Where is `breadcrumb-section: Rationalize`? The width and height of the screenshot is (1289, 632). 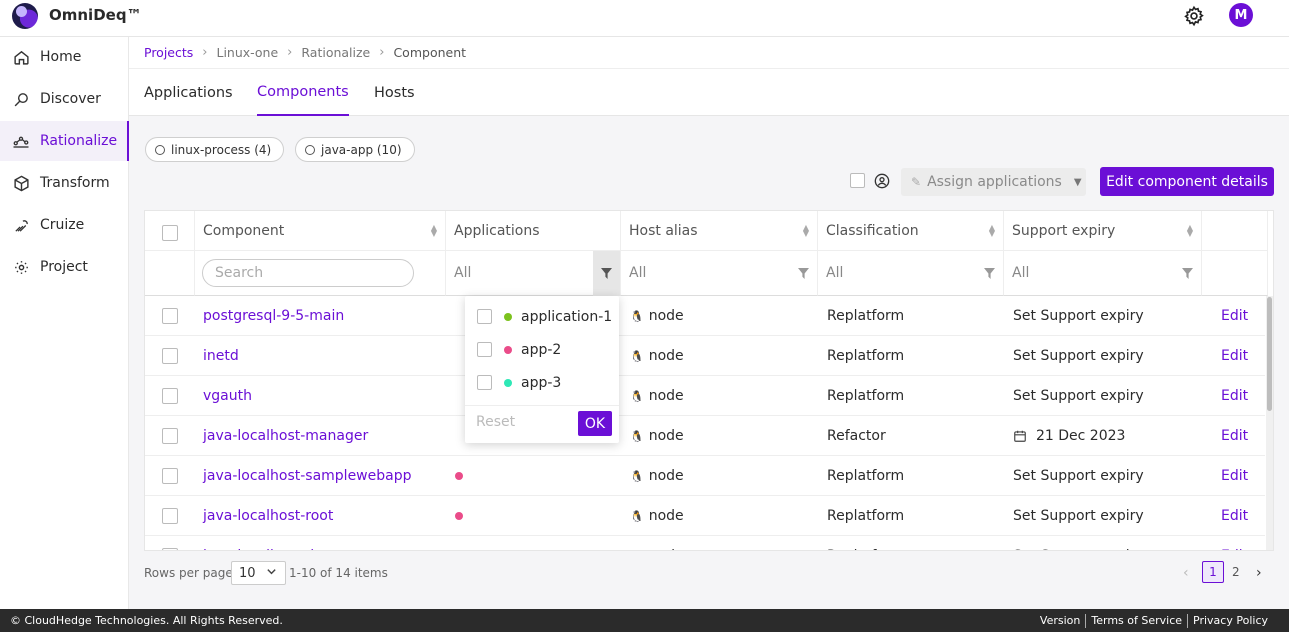 breadcrumb-section: Rationalize is located at coordinates (335, 52).